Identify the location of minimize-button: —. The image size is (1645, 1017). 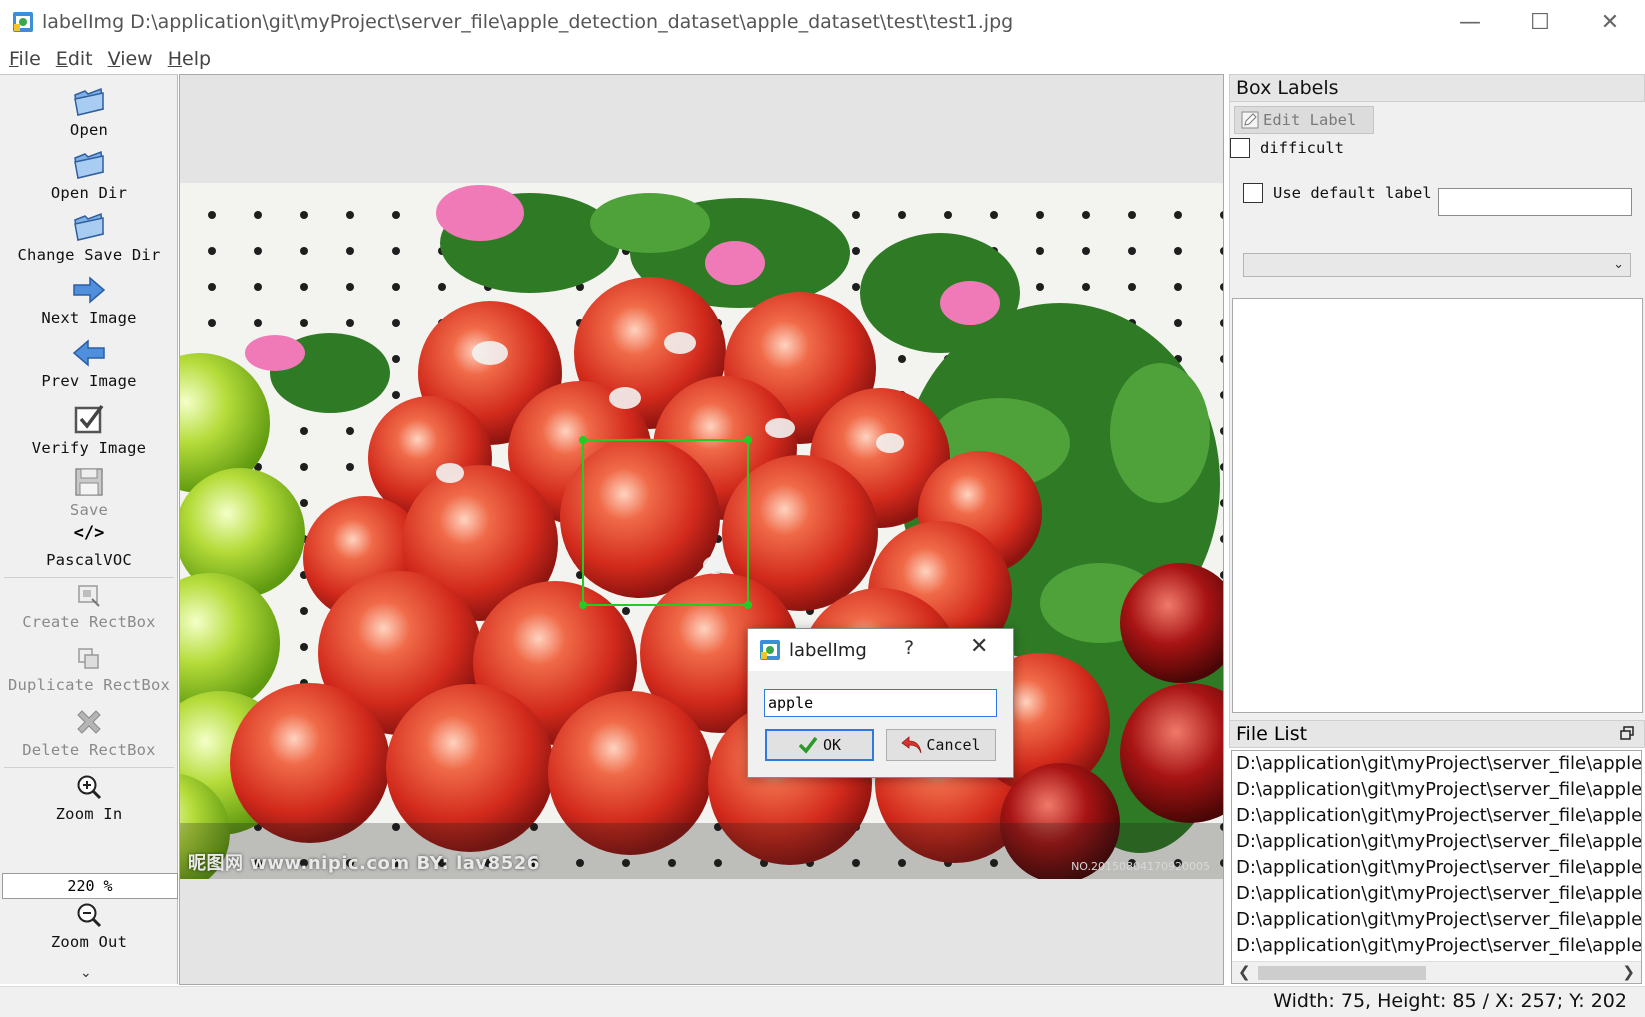
(1470, 22).